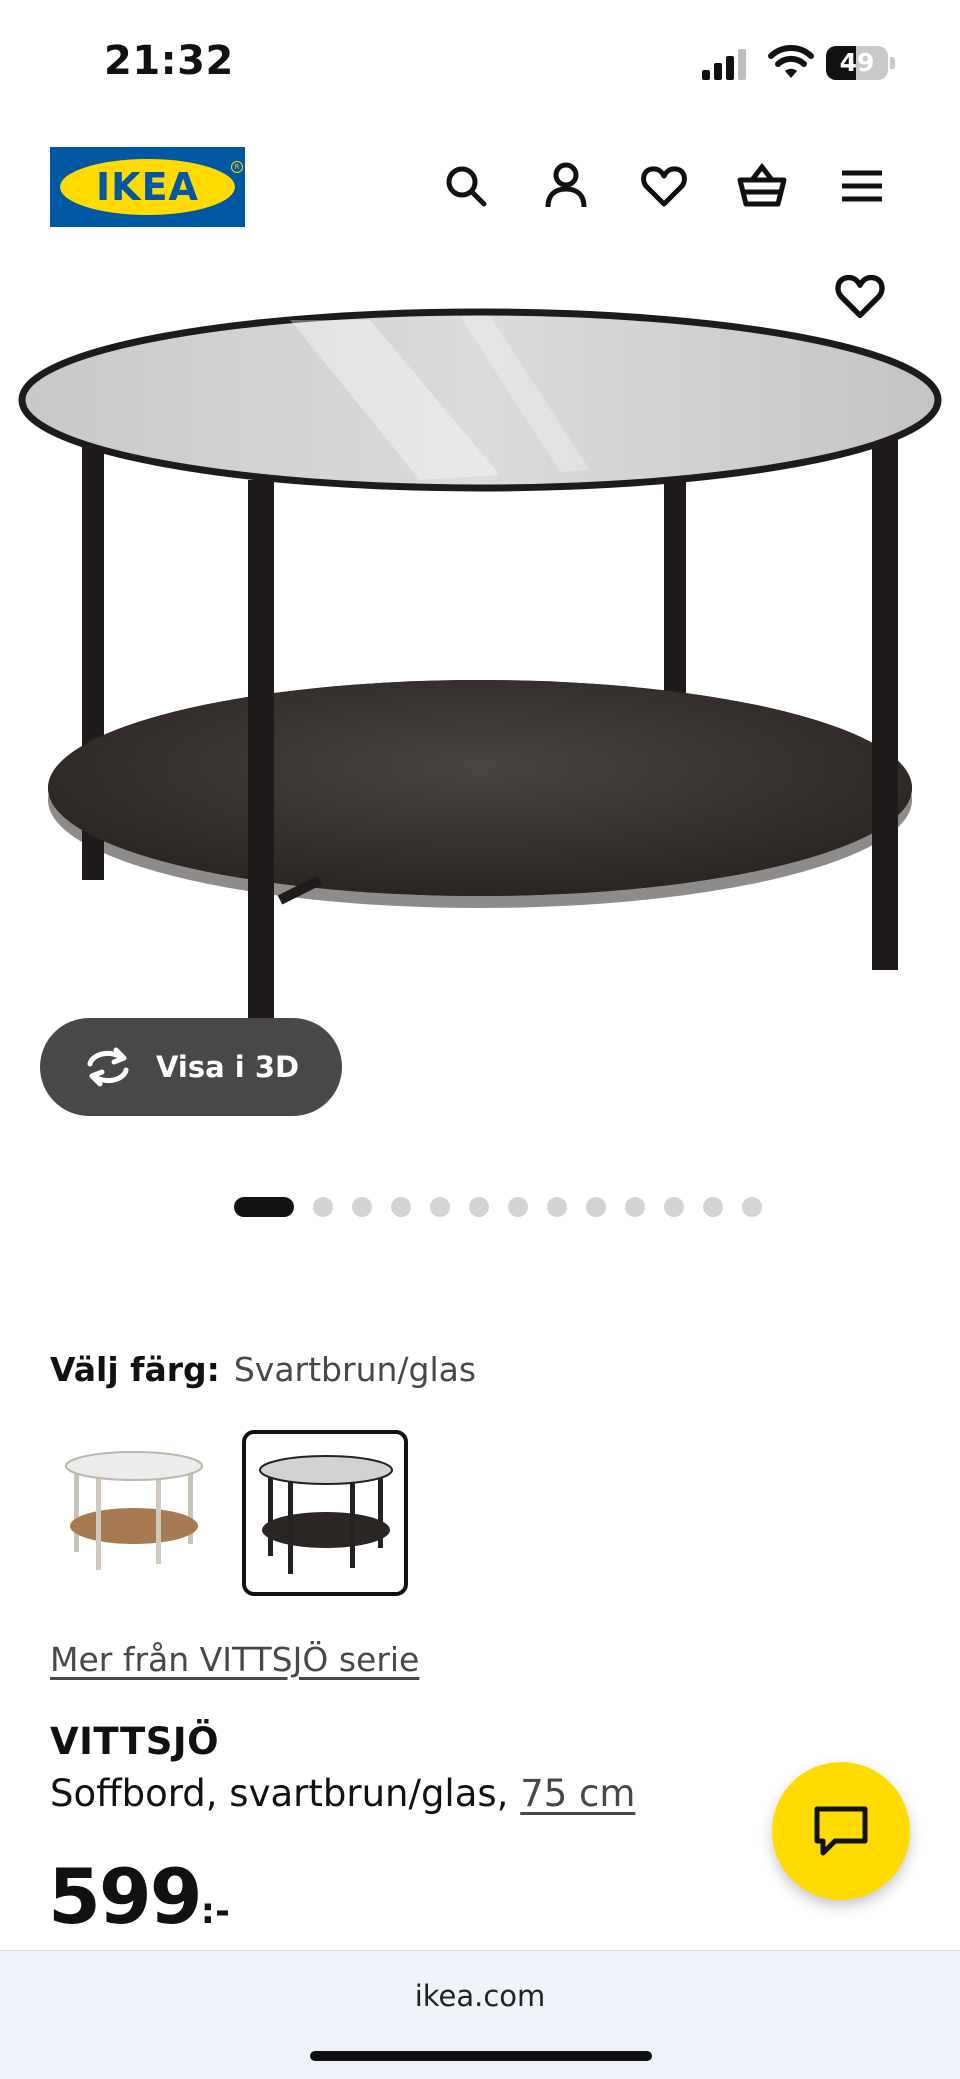  I want to click on product-price: 599:-, so click(139, 1896).